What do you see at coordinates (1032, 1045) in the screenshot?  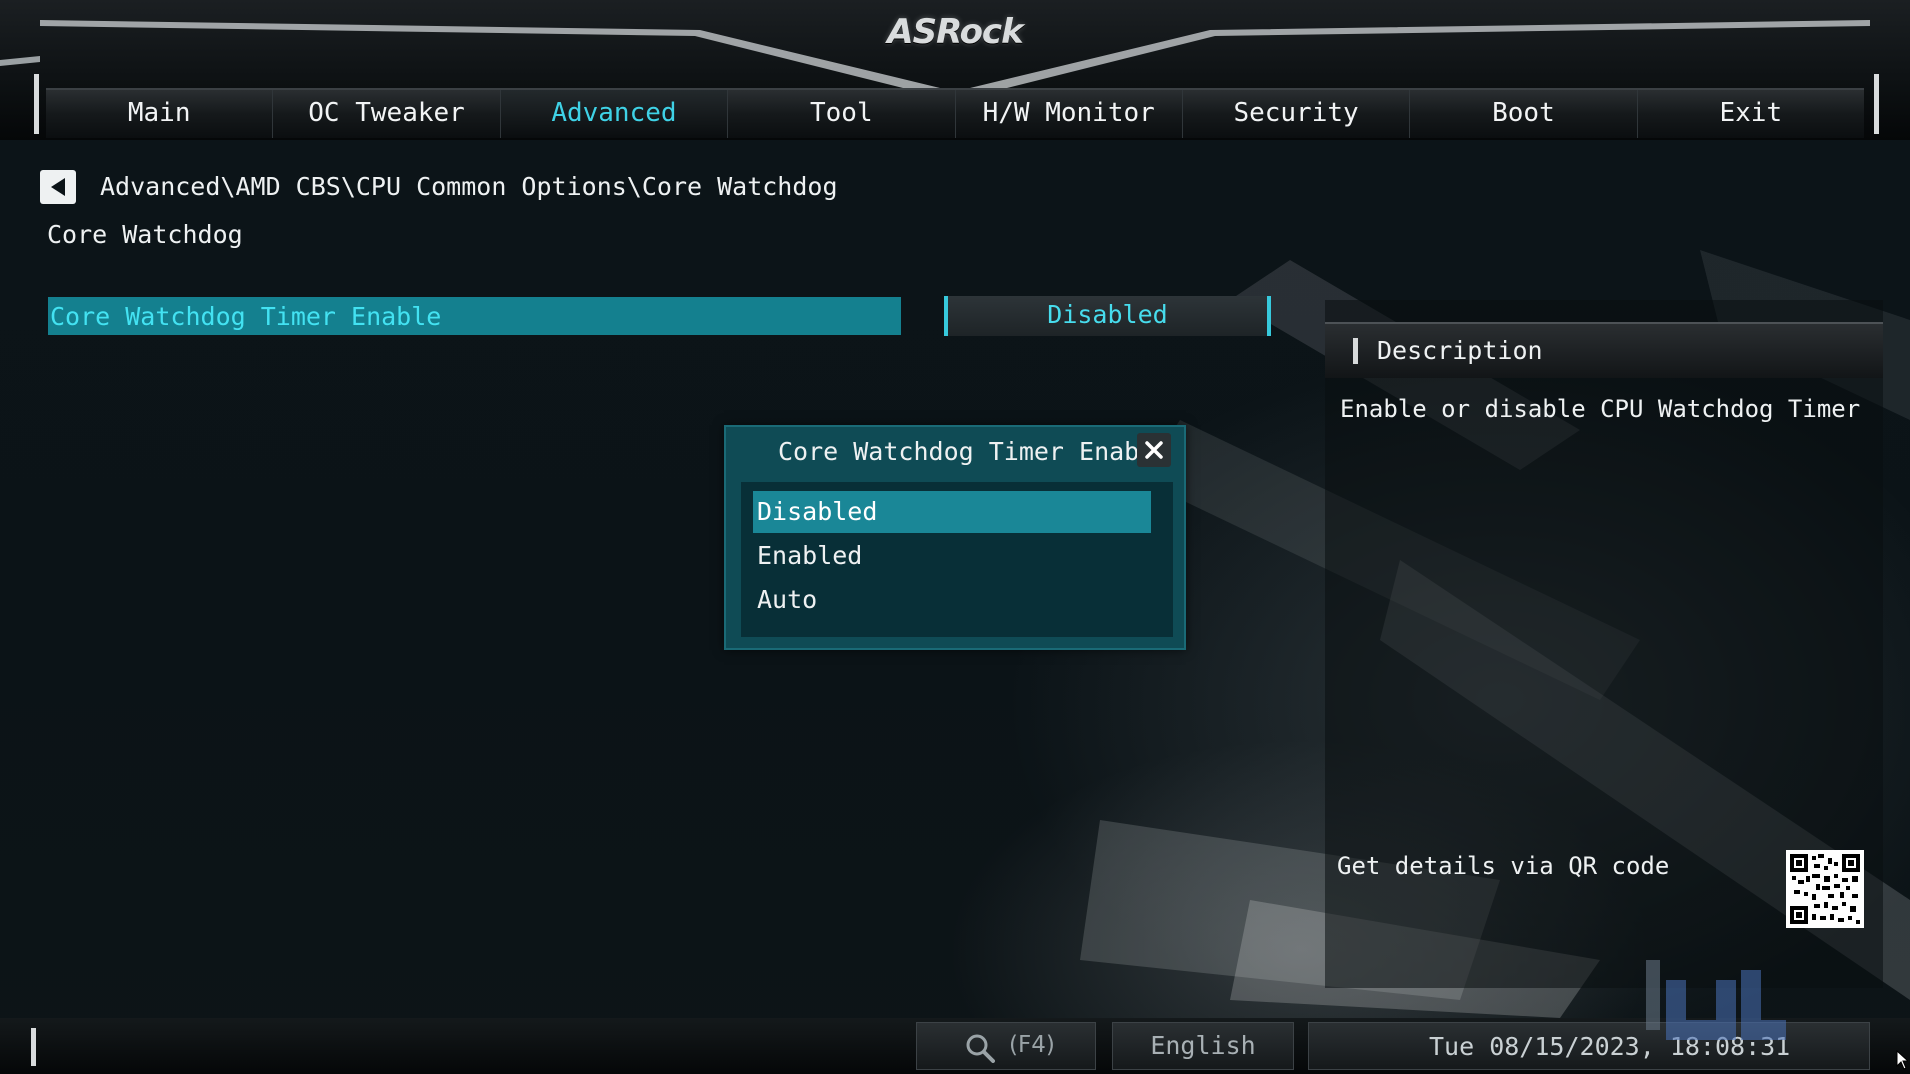 I see `search-shortcut-label: (F4)` at bounding box center [1032, 1045].